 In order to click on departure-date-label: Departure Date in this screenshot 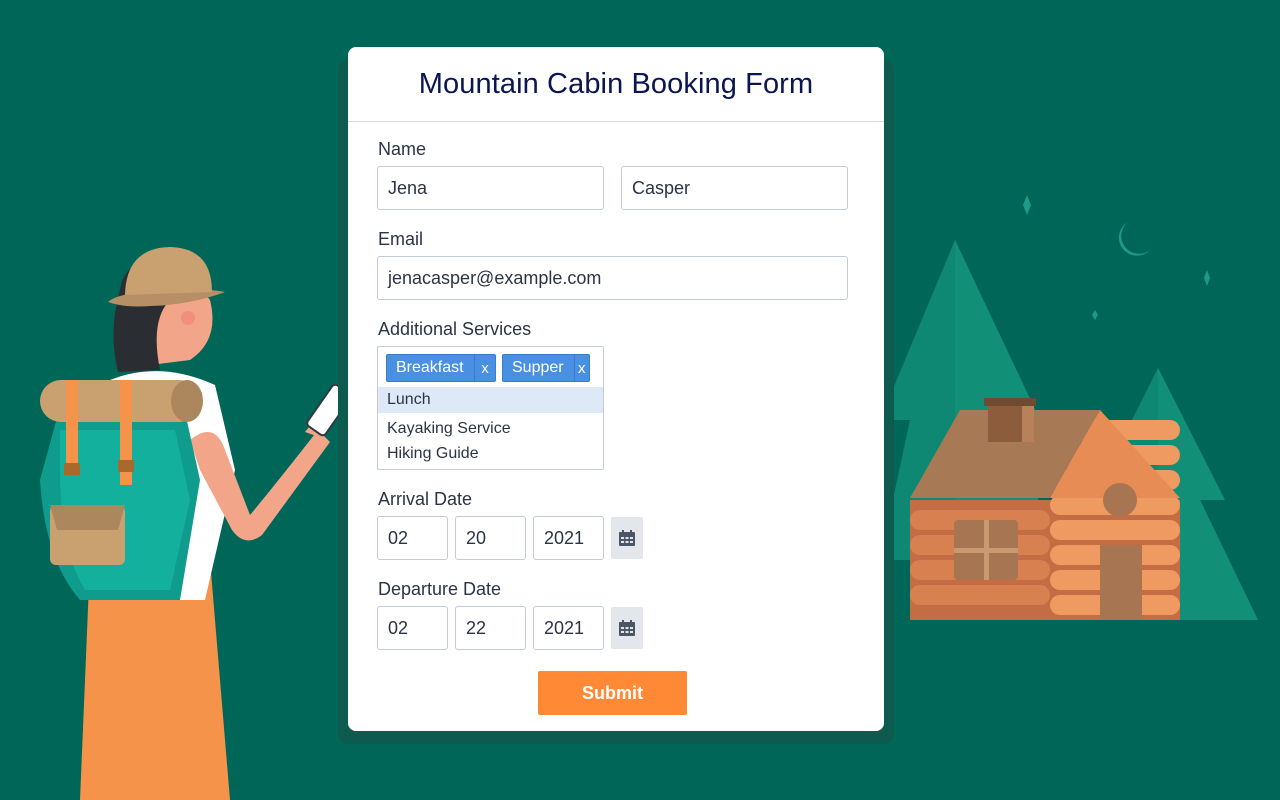, I will do `click(440, 589)`.